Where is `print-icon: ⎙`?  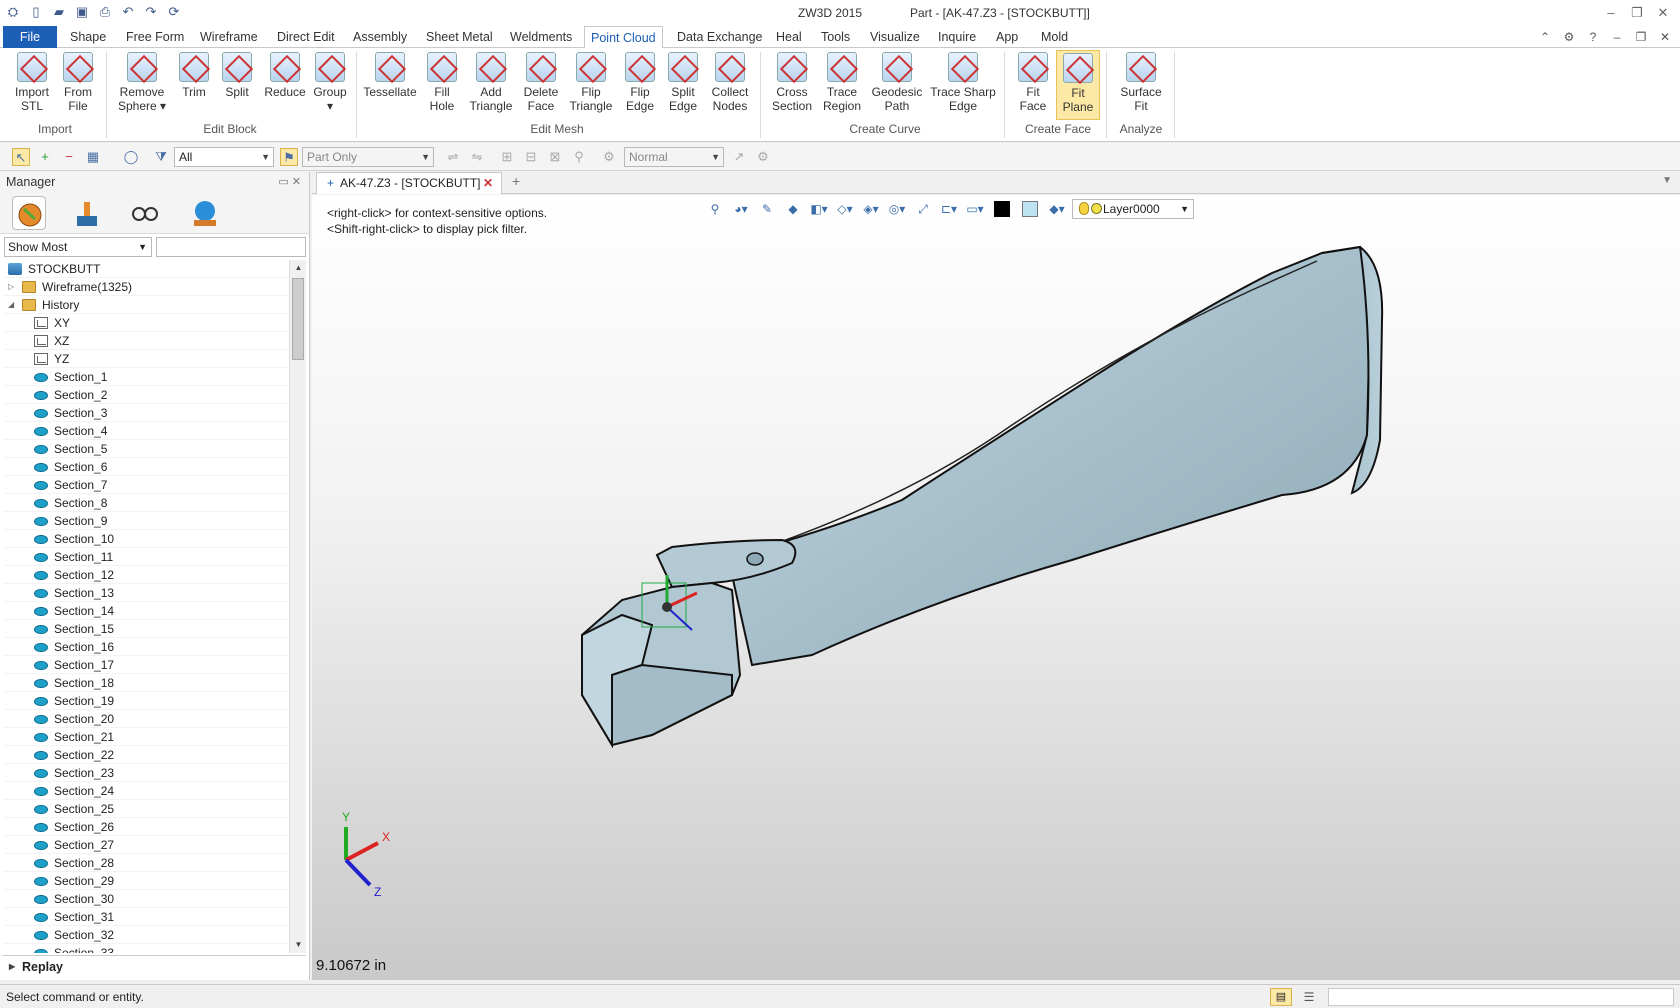
print-icon: ⎙ is located at coordinates (105, 12).